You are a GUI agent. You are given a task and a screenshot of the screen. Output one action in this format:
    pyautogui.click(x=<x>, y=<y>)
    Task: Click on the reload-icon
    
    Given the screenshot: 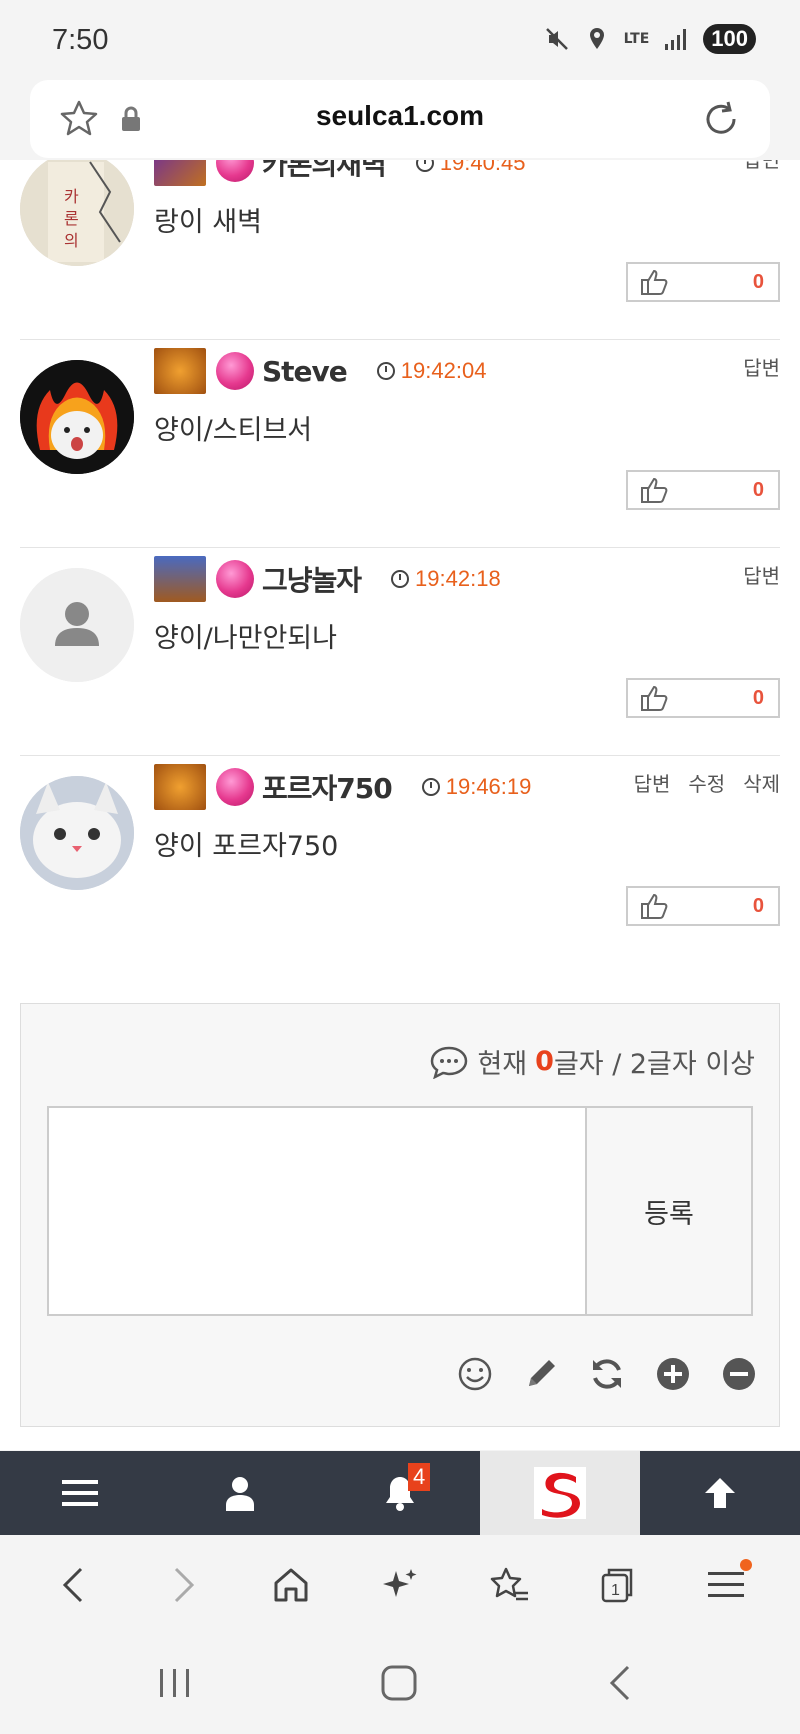 What is the action you would take?
    pyautogui.click(x=721, y=119)
    